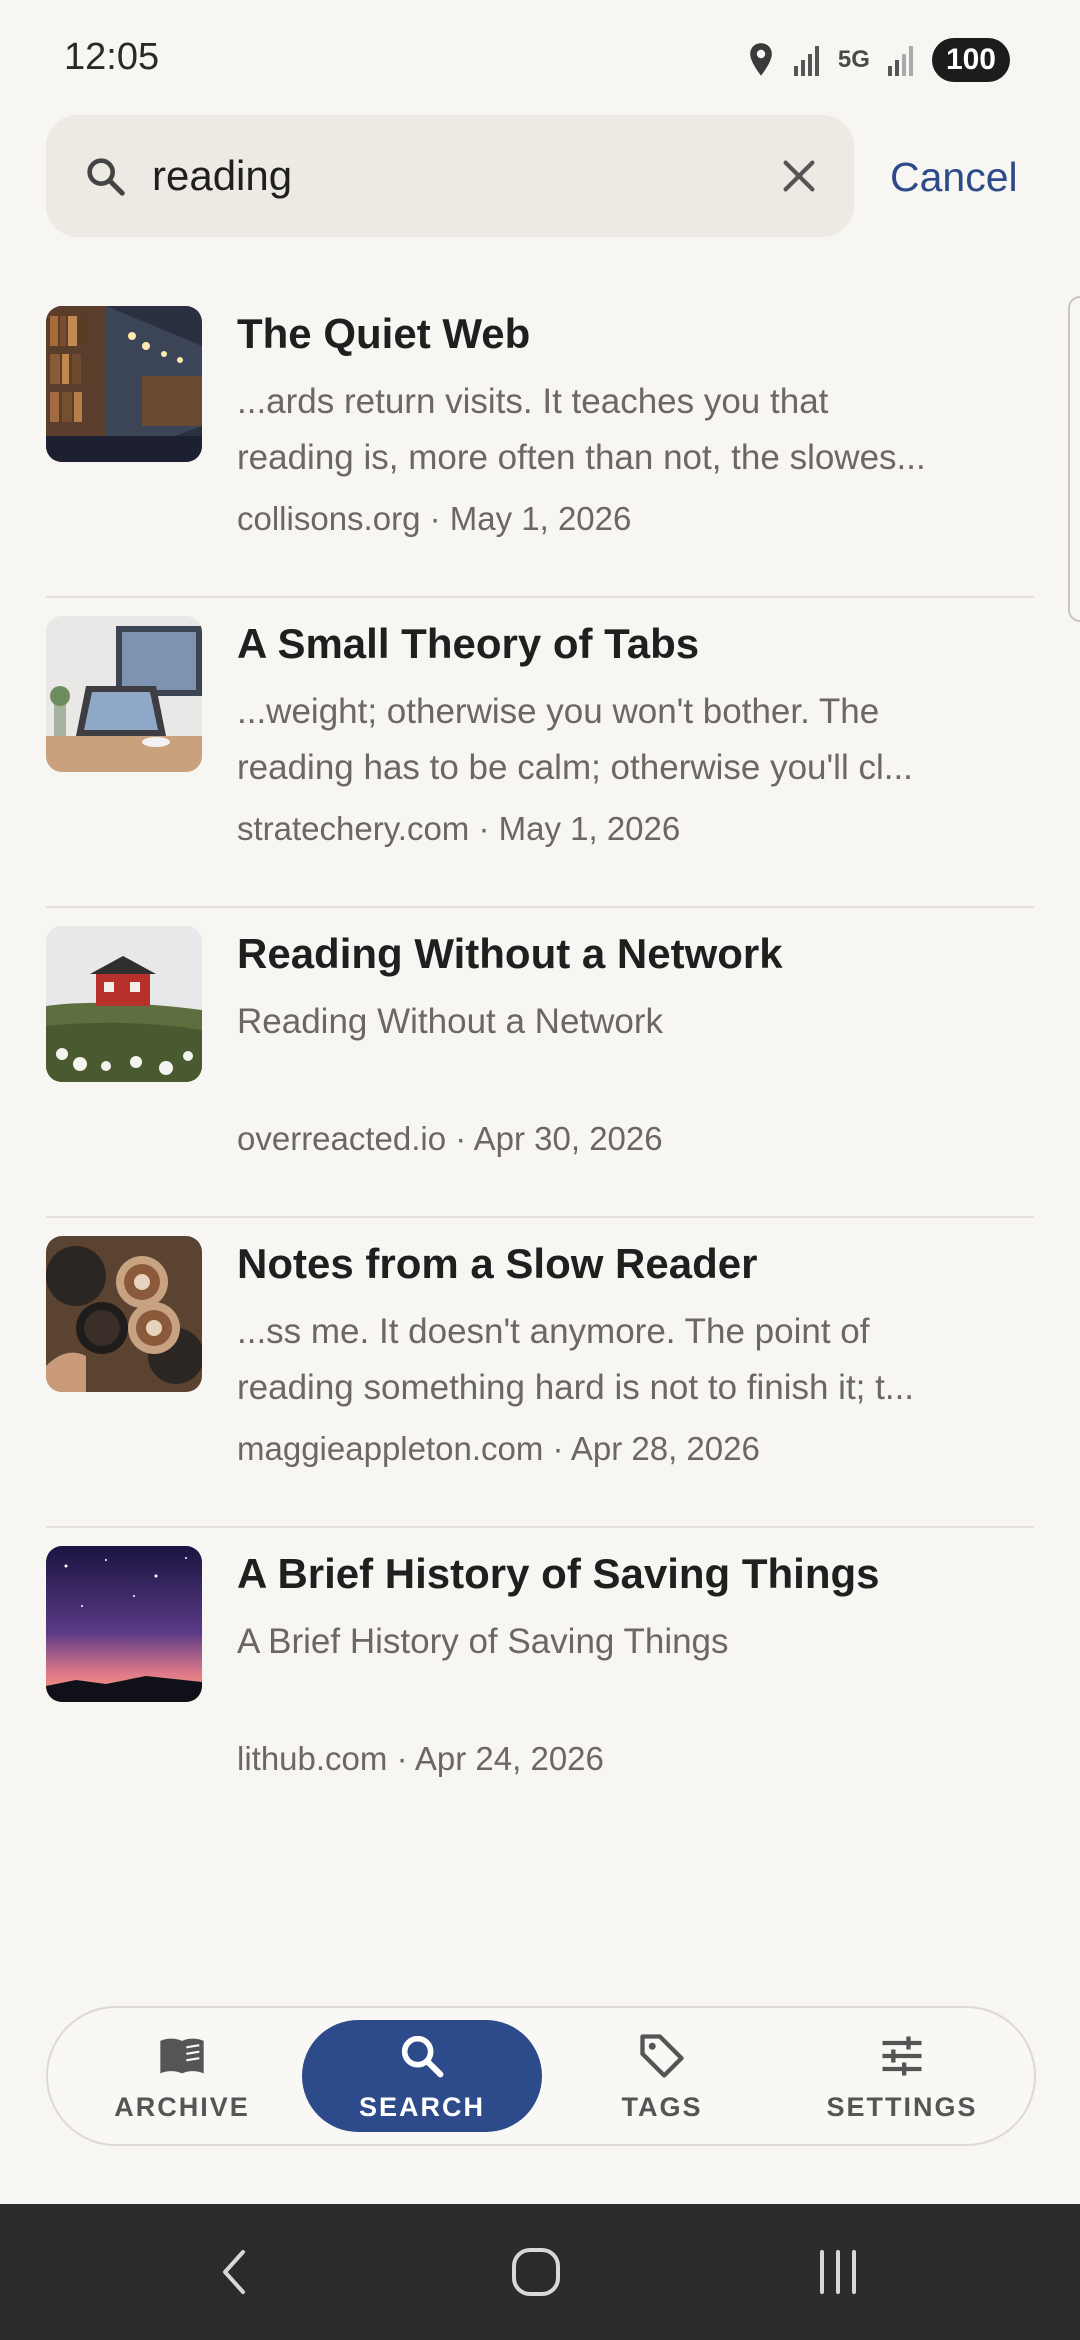 Image resolution: width=1080 pixels, height=2340 pixels. What do you see at coordinates (420, 1758) in the screenshot?
I see `result-meta: lithub.com · Apr 24, 2026` at bounding box center [420, 1758].